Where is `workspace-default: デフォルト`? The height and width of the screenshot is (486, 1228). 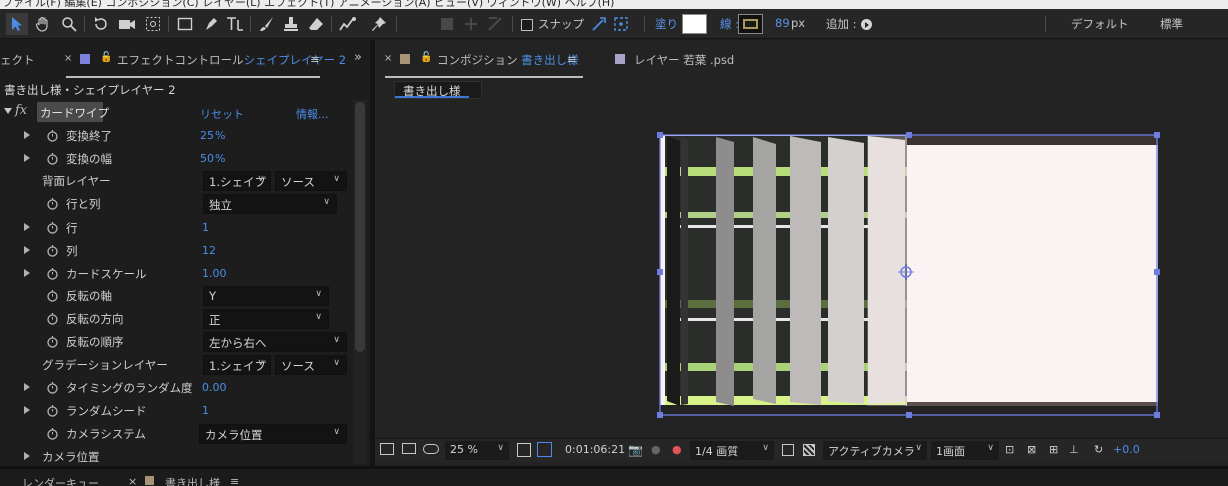 workspace-default: デフォルト is located at coordinates (1100, 24).